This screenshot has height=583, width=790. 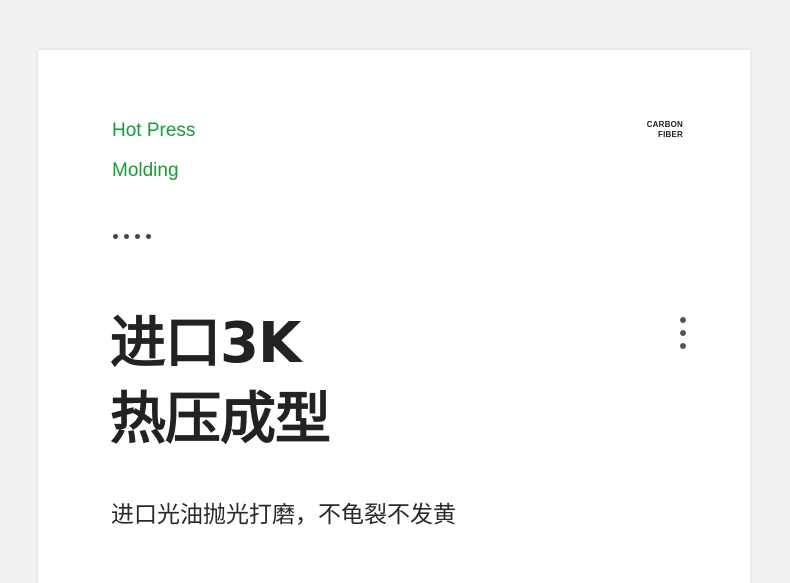 I want to click on headline-line-1: 进口3K, so click(x=205, y=343).